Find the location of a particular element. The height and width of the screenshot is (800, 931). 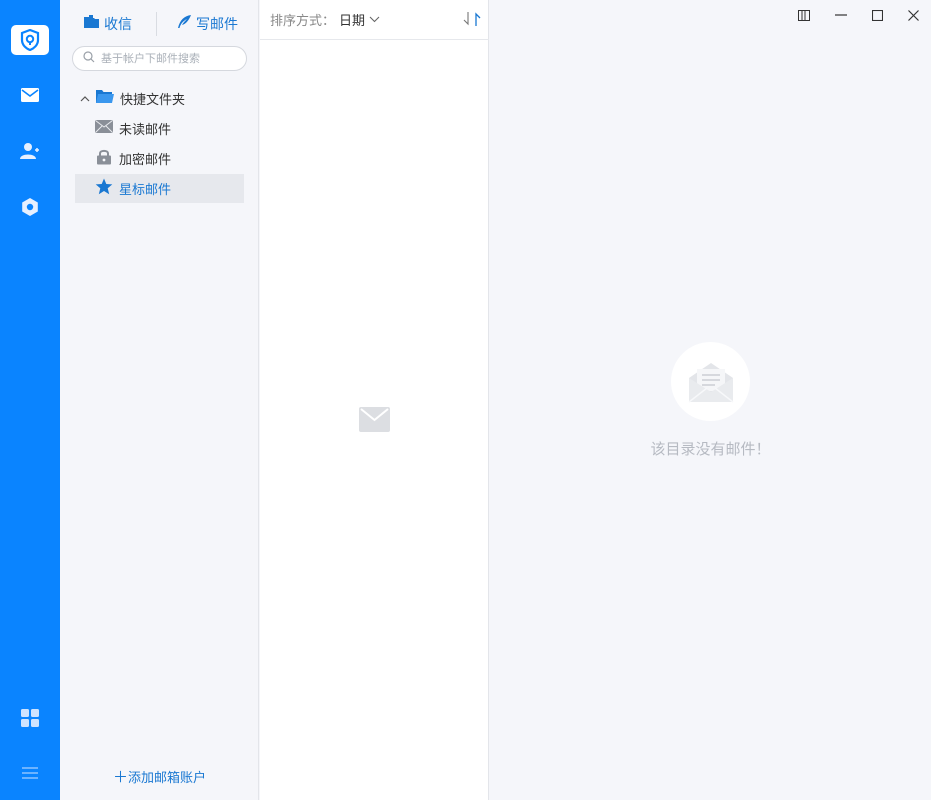

apps-grid-icon is located at coordinates (30, 718).